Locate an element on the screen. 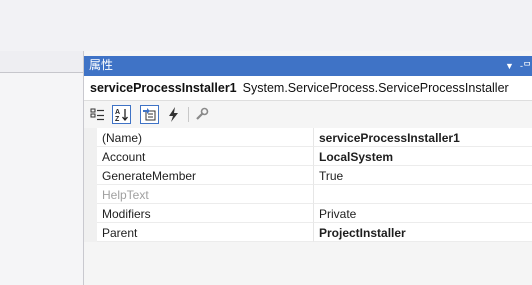 The image size is (532, 285). properties-titlebar: 属性 ▼ -ᄆ is located at coordinates (308, 66).